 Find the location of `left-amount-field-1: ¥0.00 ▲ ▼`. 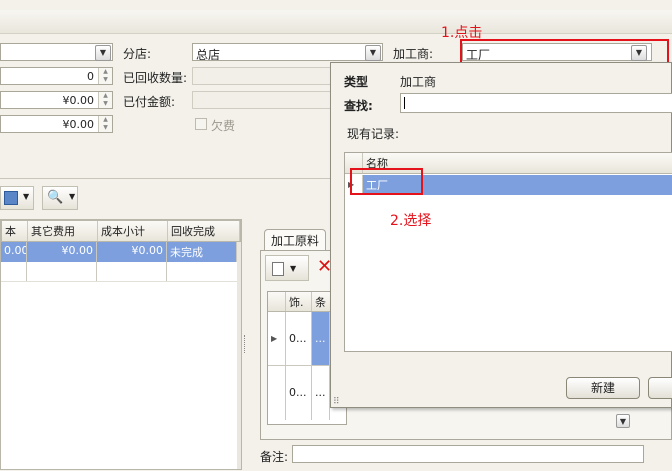

left-amount-field-1: ¥0.00 ▲ ▼ is located at coordinates (56, 100).